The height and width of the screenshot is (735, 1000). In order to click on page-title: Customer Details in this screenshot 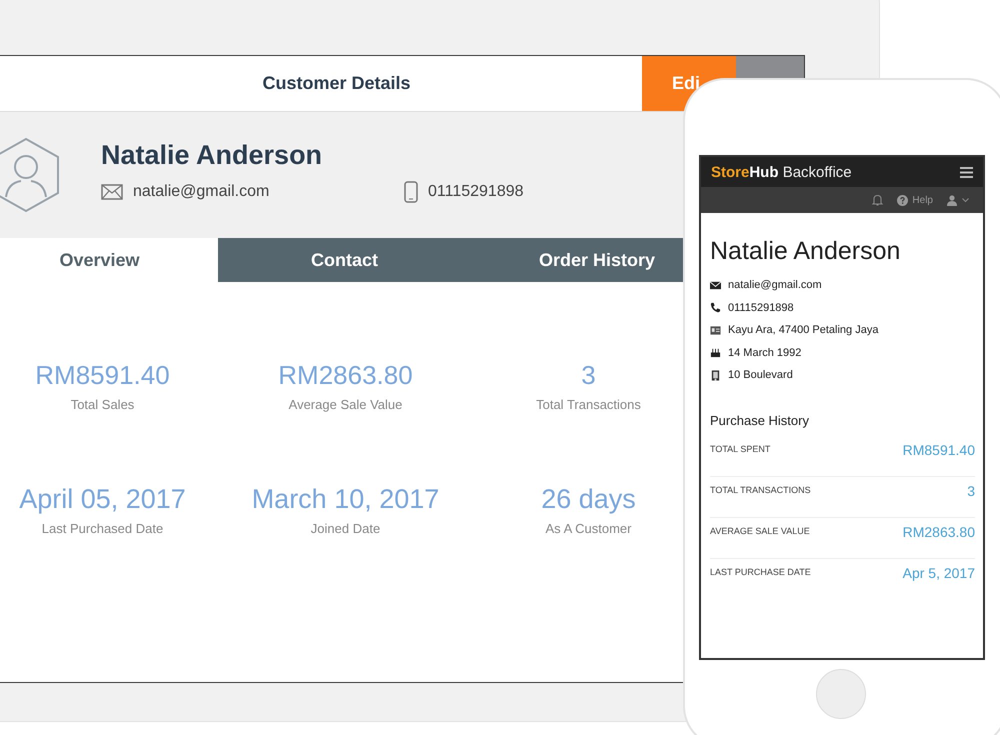, I will do `click(336, 83)`.